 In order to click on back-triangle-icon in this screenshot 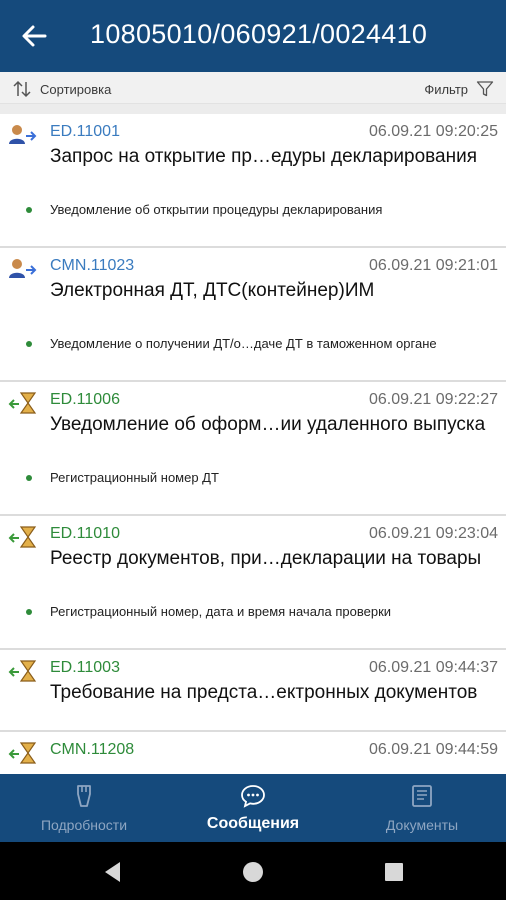, I will do `click(113, 872)`.